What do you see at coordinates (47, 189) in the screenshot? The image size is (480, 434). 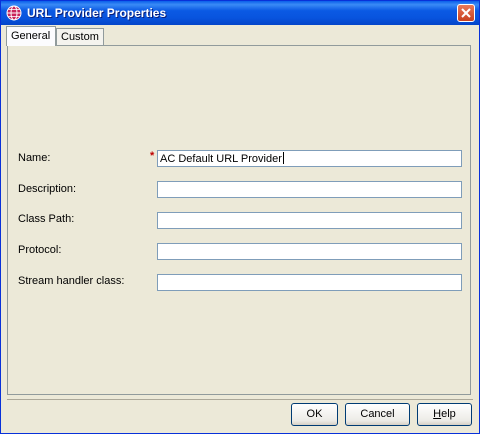 I see `description-label: Description:` at bounding box center [47, 189].